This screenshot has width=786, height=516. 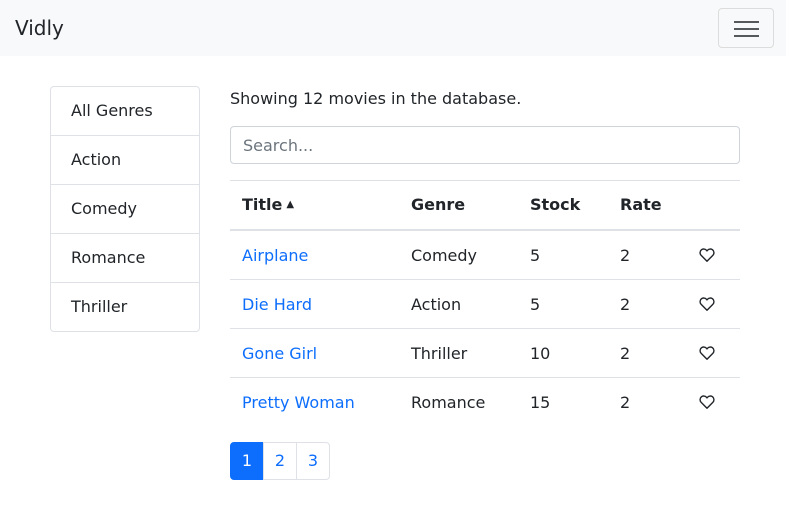 What do you see at coordinates (485, 254) in the screenshot?
I see `table-row: Airplane Comedy 5 2` at bounding box center [485, 254].